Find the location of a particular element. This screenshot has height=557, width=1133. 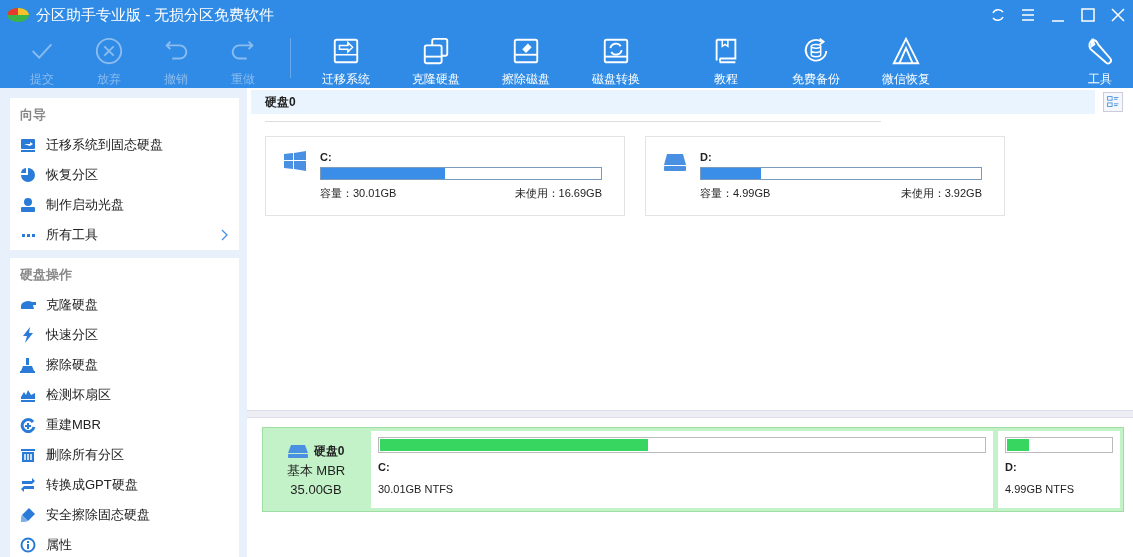

cancel-icon is located at coordinates (108, 51).